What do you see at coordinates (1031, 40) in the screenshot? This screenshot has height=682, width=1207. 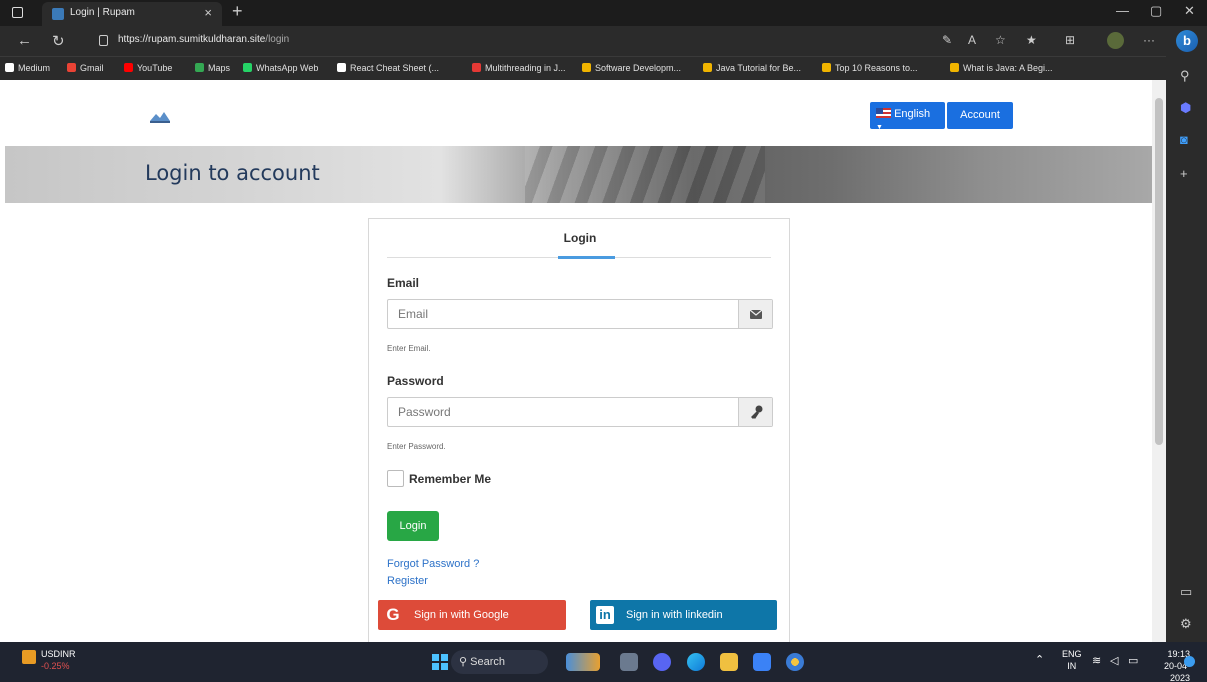 I see `favorites-icon: ★` at bounding box center [1031, 40].